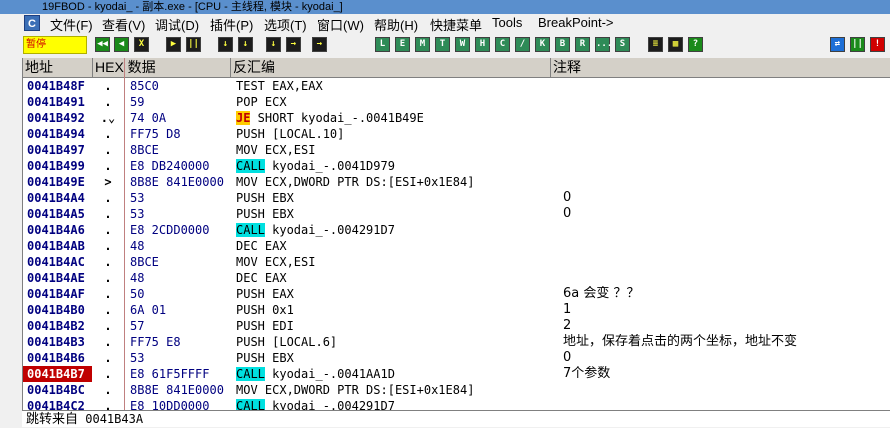  Describe the element at coordinates (57, 246) in the screenshot. I see `row-address: 0041B4AB` at that location.